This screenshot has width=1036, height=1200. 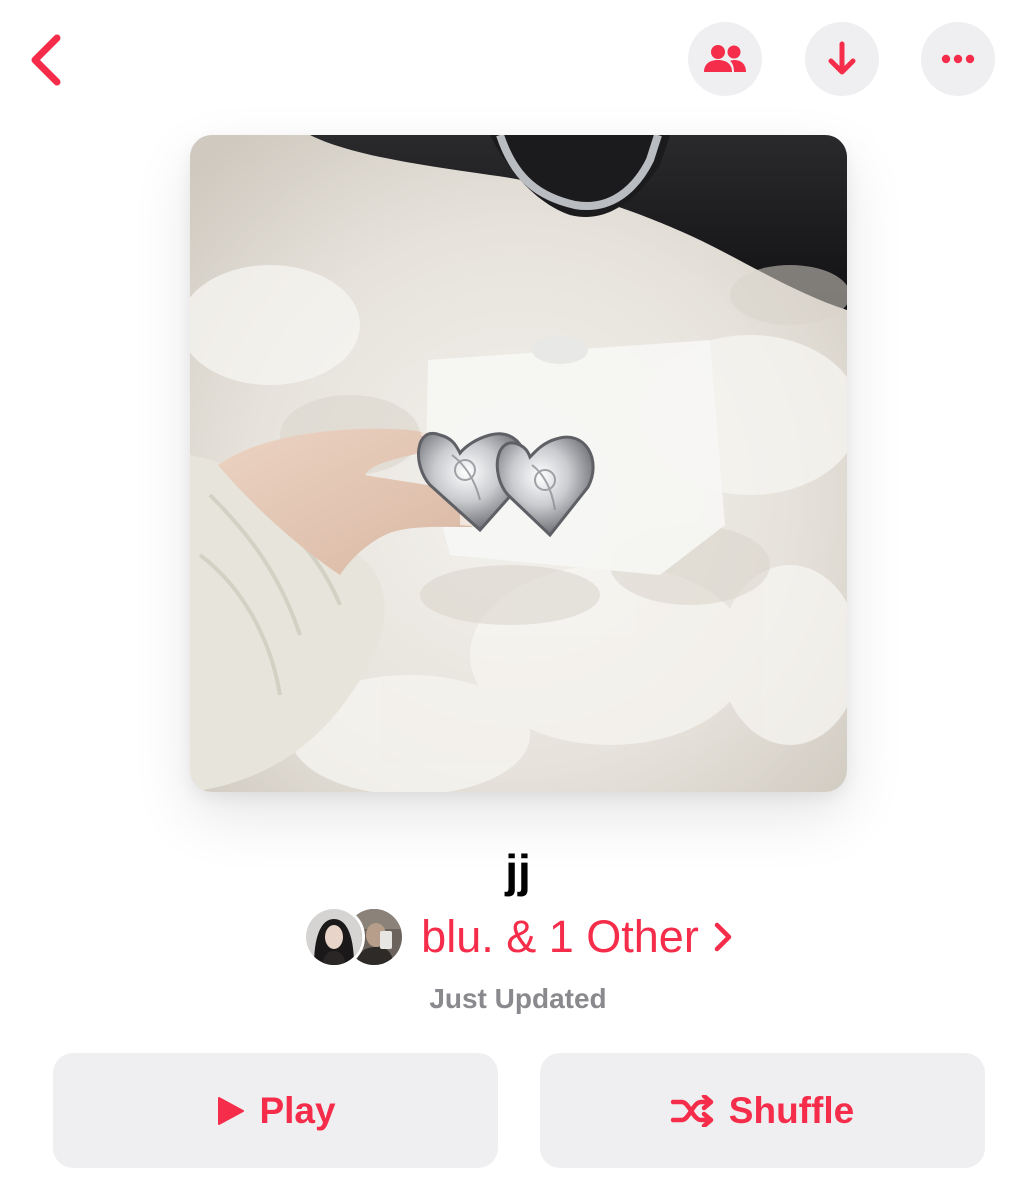 I want to click on play-icon, so click(x=230, y=1111).